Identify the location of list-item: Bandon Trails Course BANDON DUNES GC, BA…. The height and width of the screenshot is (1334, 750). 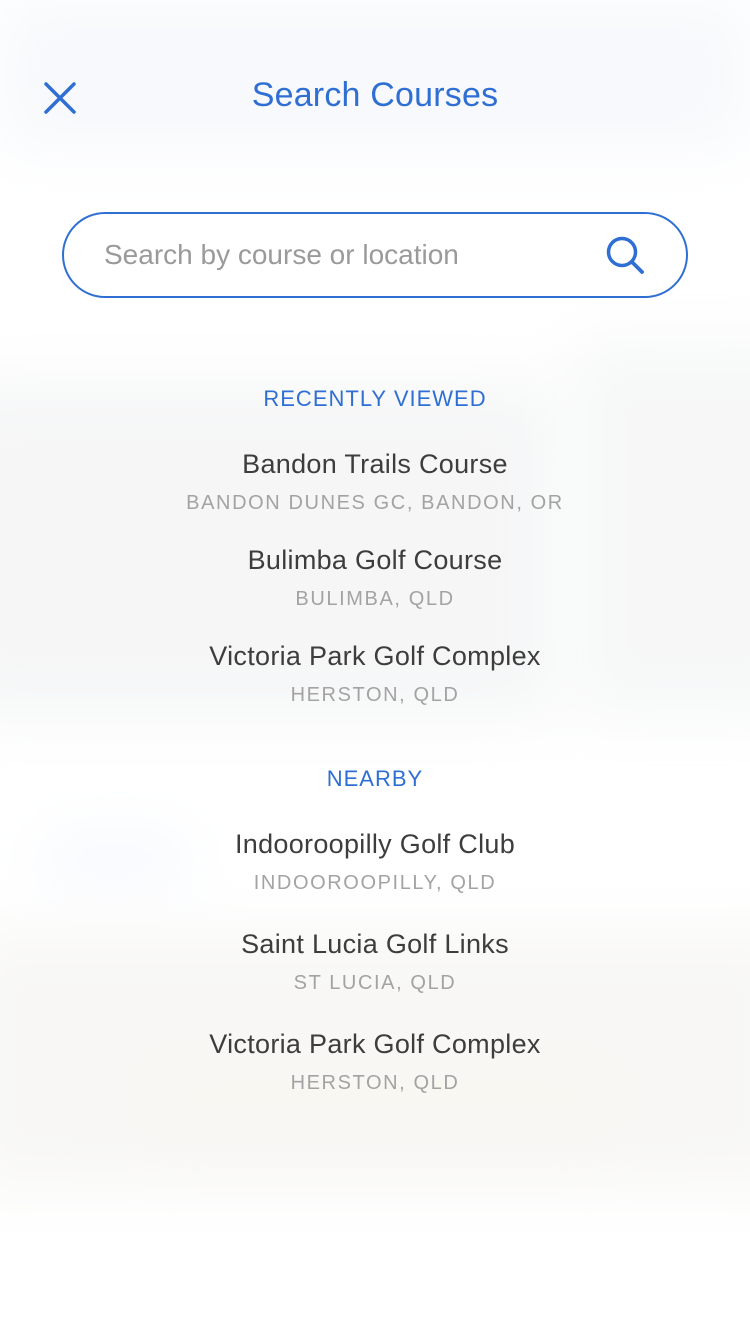
(375, 482).